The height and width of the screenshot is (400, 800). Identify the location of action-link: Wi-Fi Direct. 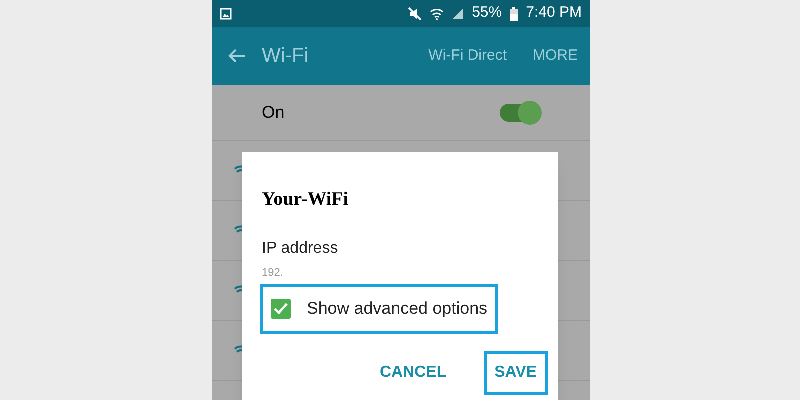
(467, 56).